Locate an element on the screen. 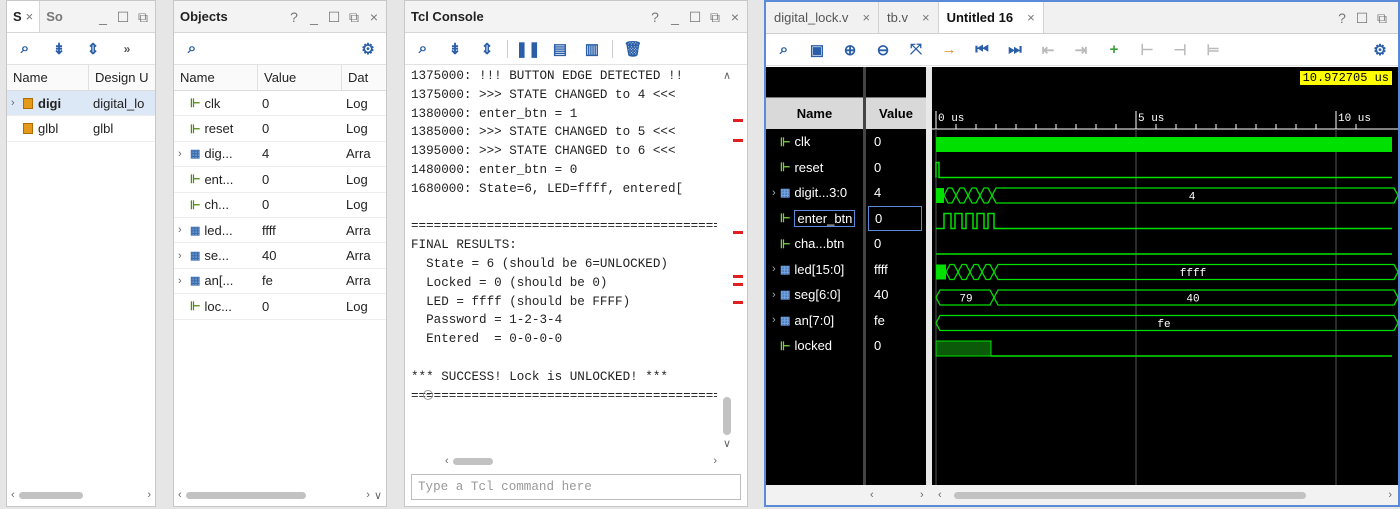  more-icon: » is located at coordinates (127, 49).